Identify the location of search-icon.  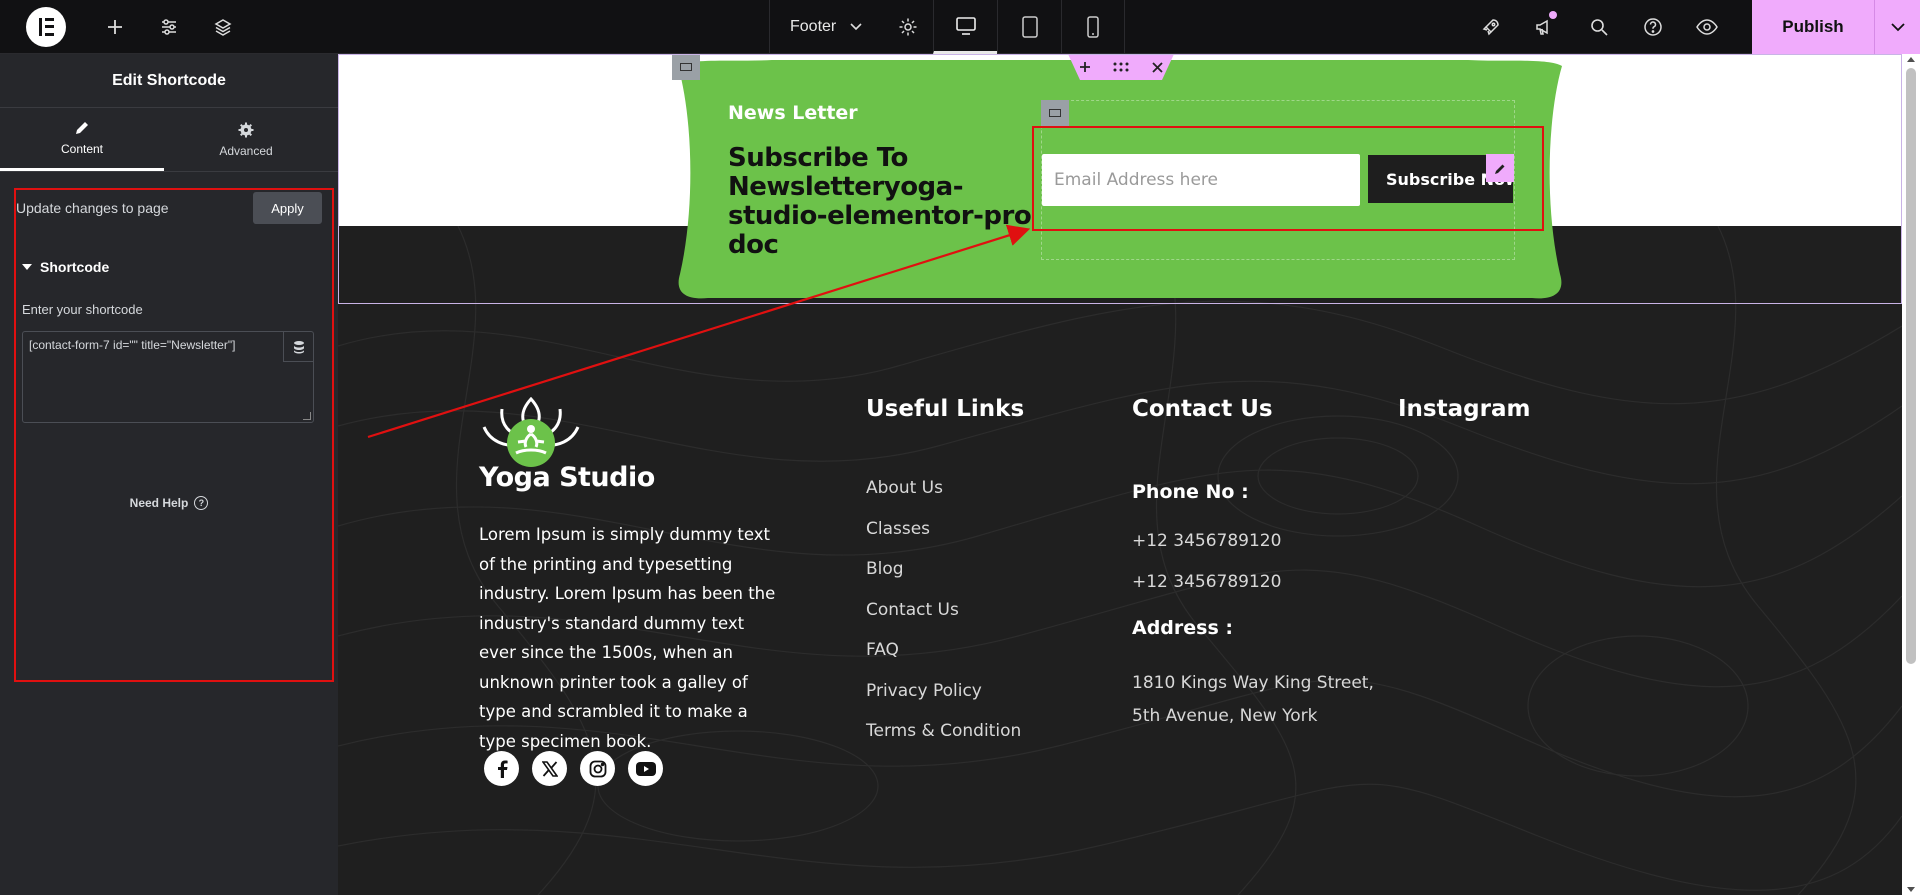
(1599, 27).